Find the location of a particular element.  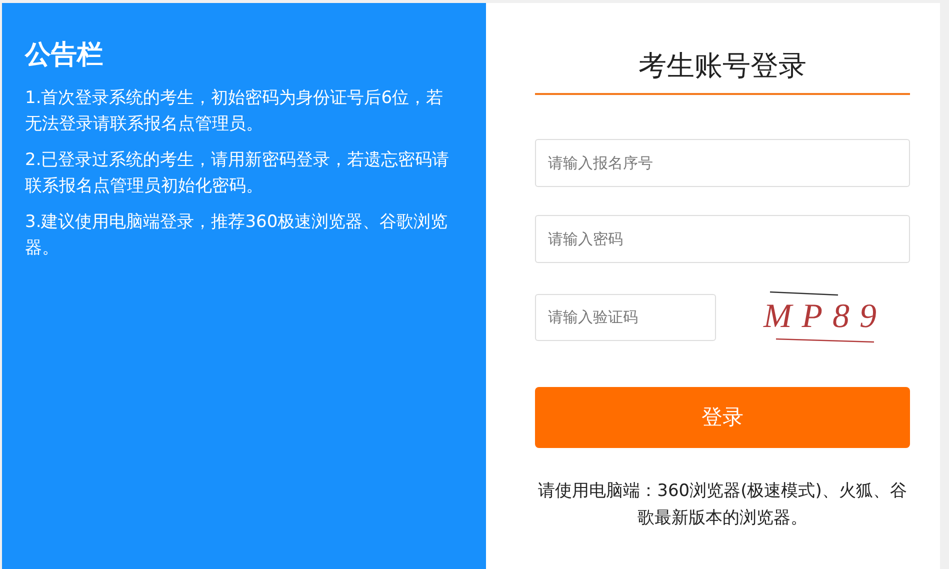

captcha-code: MP89 is located at coordinates (825, 317).